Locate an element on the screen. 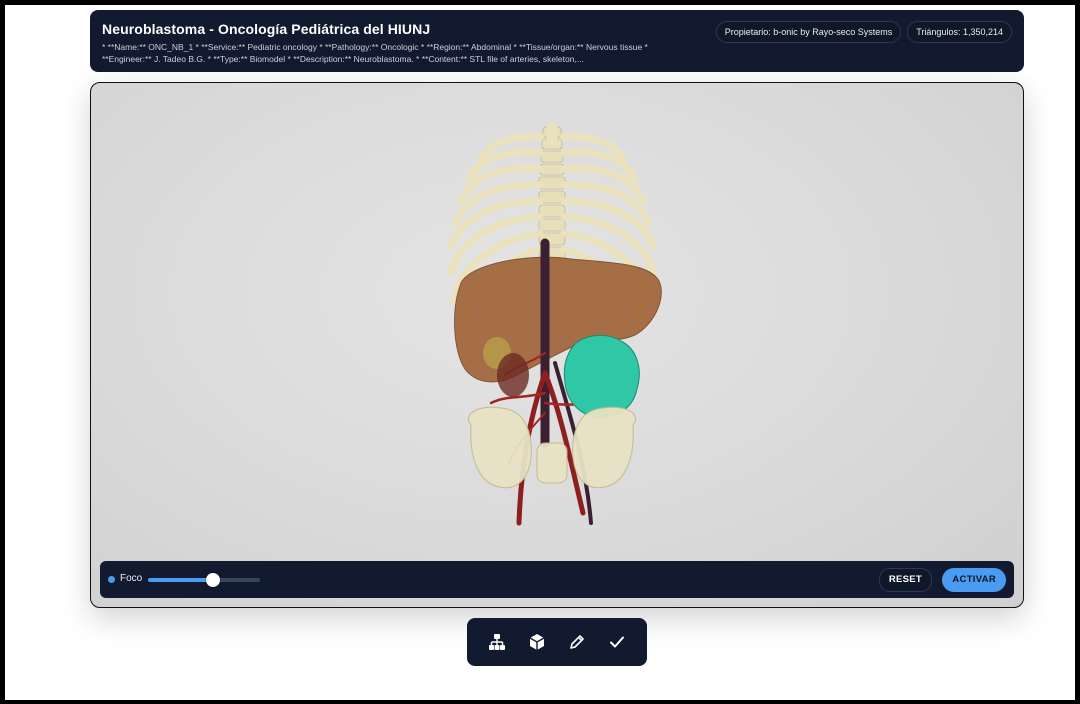  activate-button: ACTIVAR is located at coordinates (974, 580).